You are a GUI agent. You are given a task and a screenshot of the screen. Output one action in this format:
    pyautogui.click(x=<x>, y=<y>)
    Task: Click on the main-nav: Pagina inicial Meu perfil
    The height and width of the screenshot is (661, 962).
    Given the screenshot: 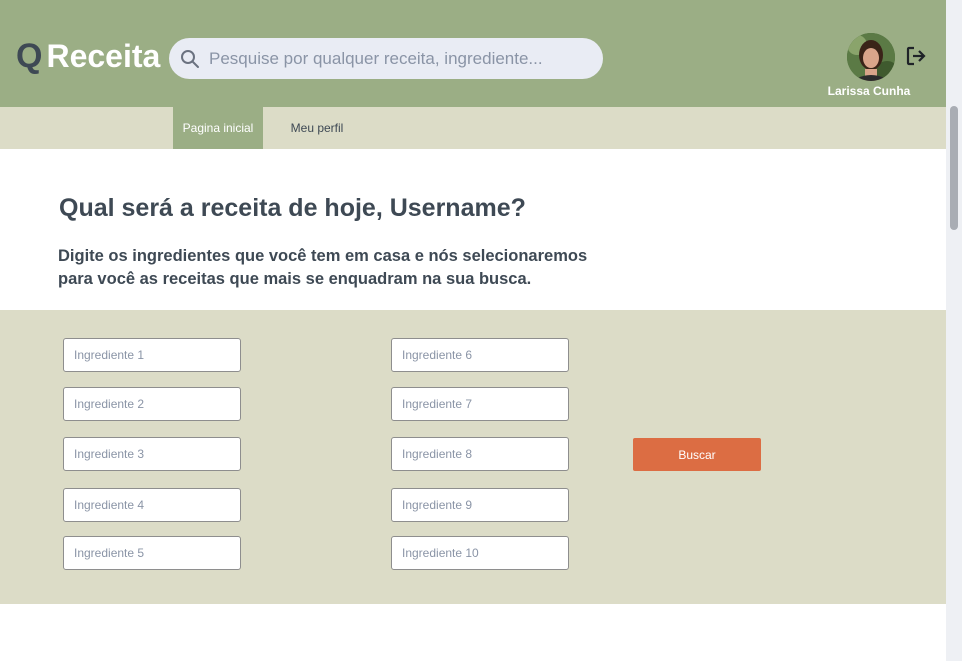 What is the action you would take?
    pyautogui.click(x=473, y=128)
    